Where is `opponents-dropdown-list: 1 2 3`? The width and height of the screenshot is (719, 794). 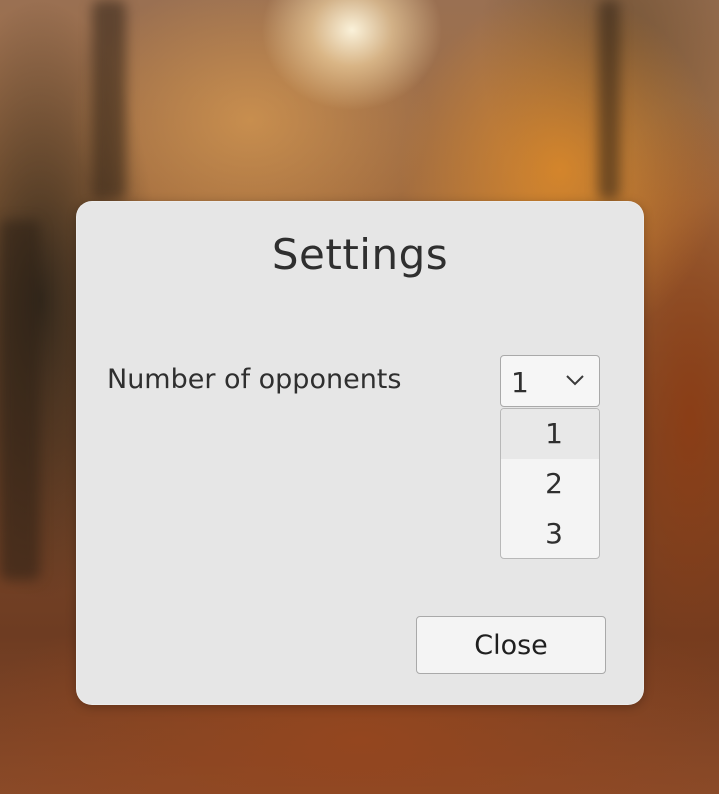 opponents-dropdown-list: 1 2 3 is located at coordinates (550, 483).